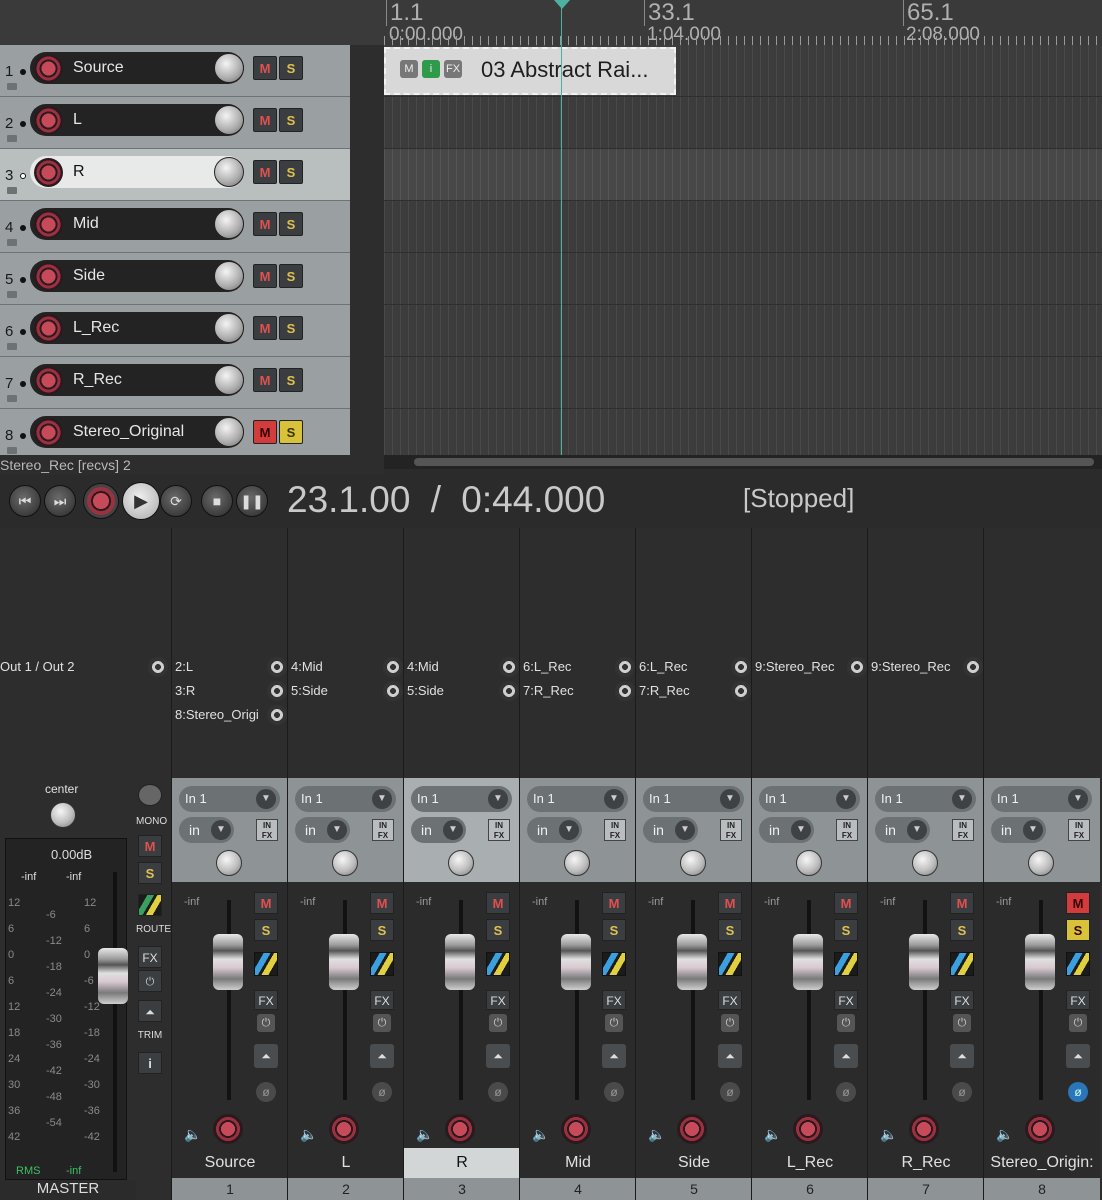 The image size is (1102, 1200). Describe the element at coordinates (175, 331) in the screenshot. I see `track-row: 6 L_Rec M S` at that location.